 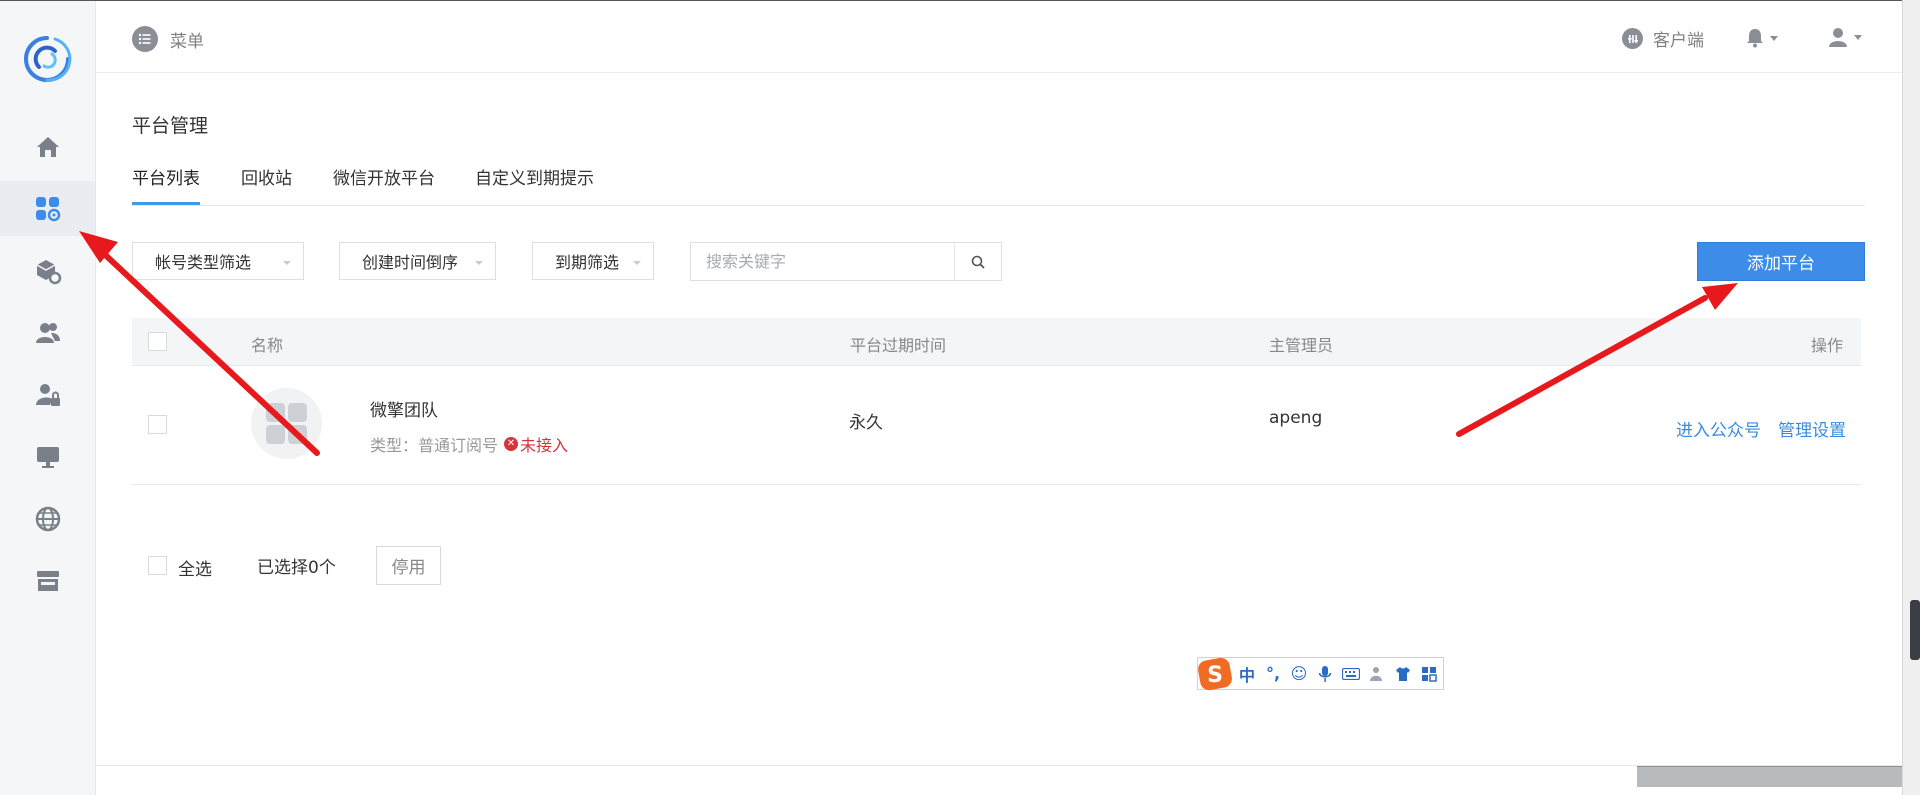 I want to click on sidebar, so click(x=48, y=398).